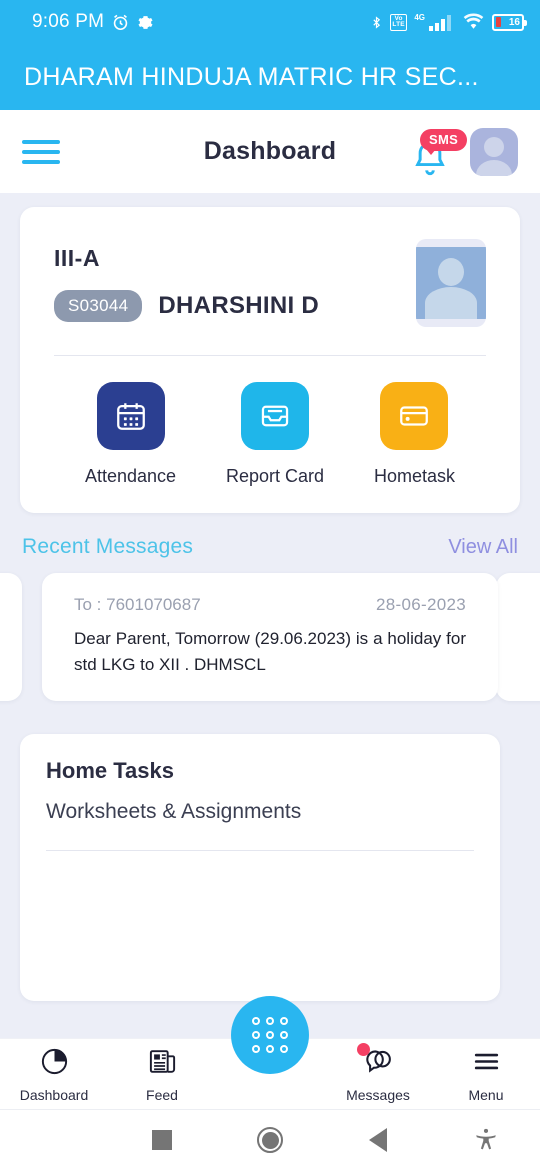 This screenshot has height=1170, width=540. Describe the element at coordinates (68, 21) in the screenshot. I see `status-time: 9:06 PM` at that location.